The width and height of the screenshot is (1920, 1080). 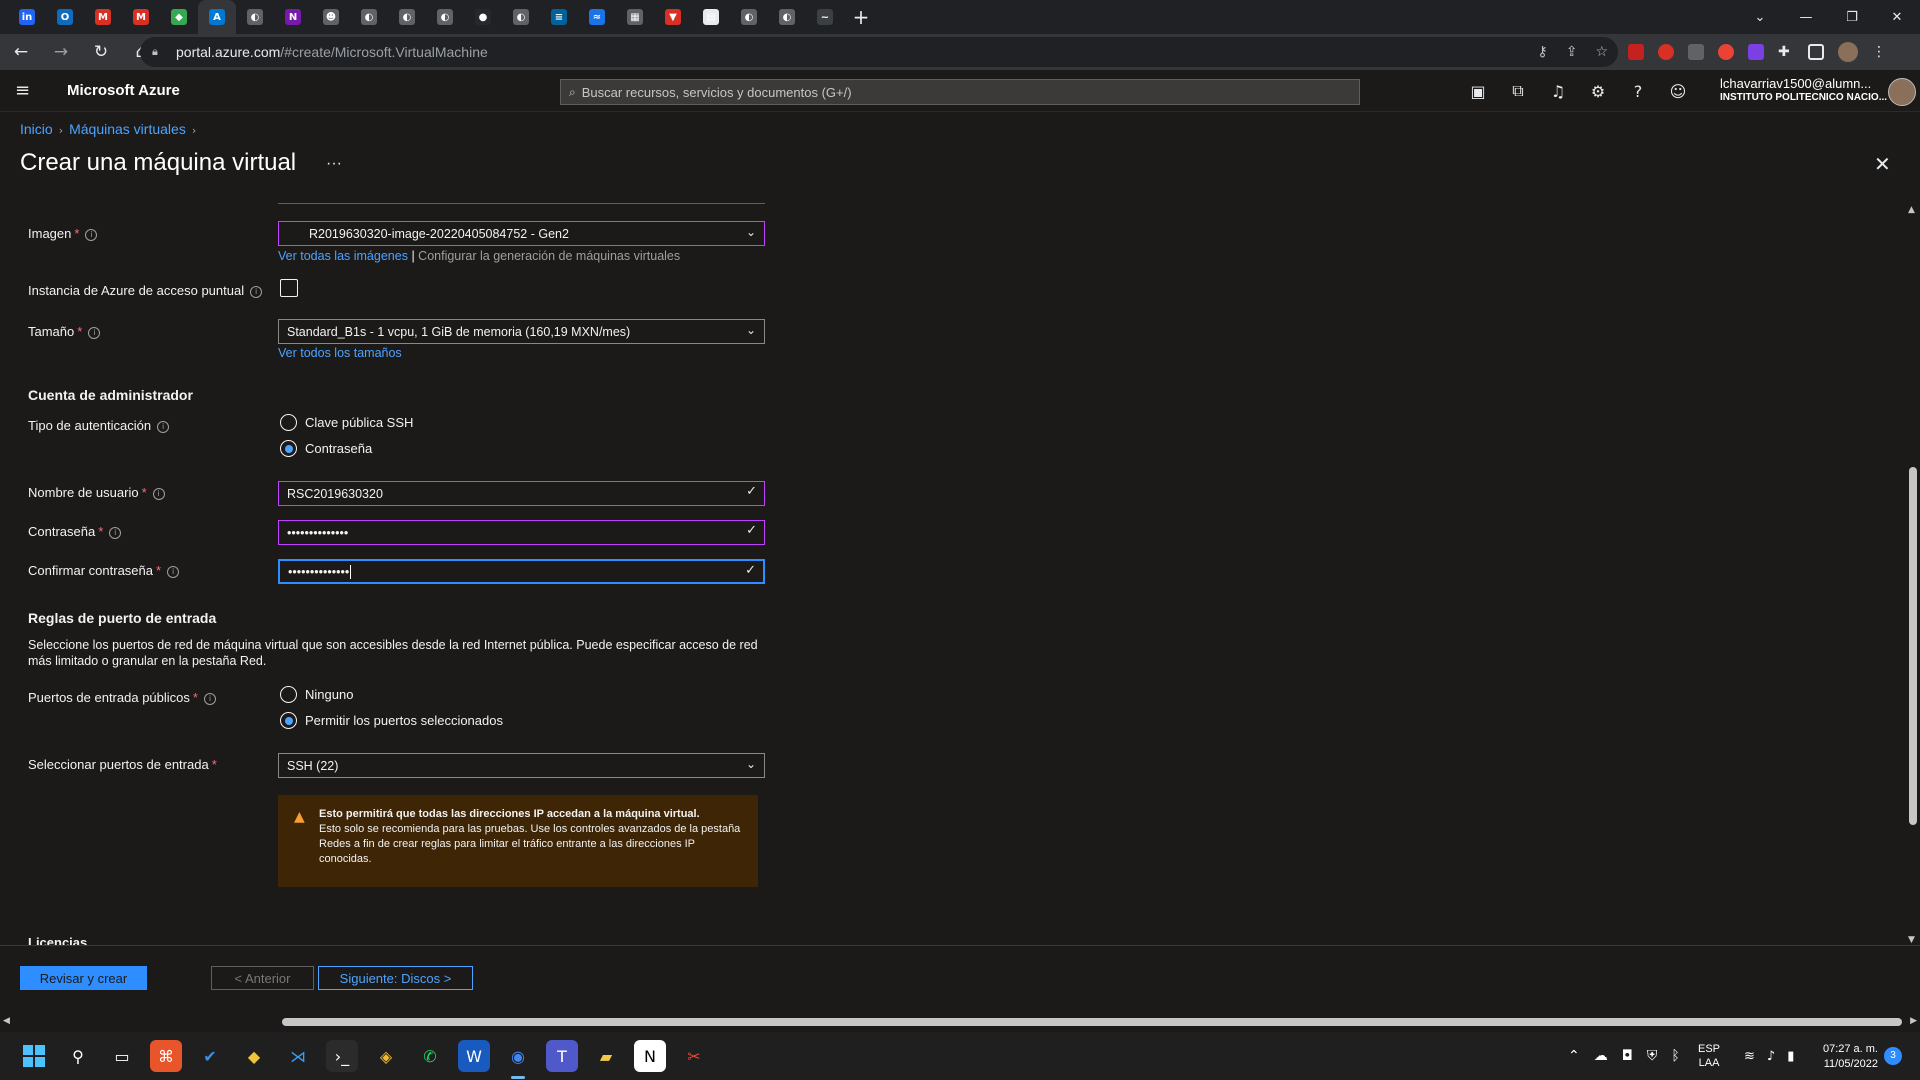 I want to click on minimize-button: —, so click(x=1806, y=17).